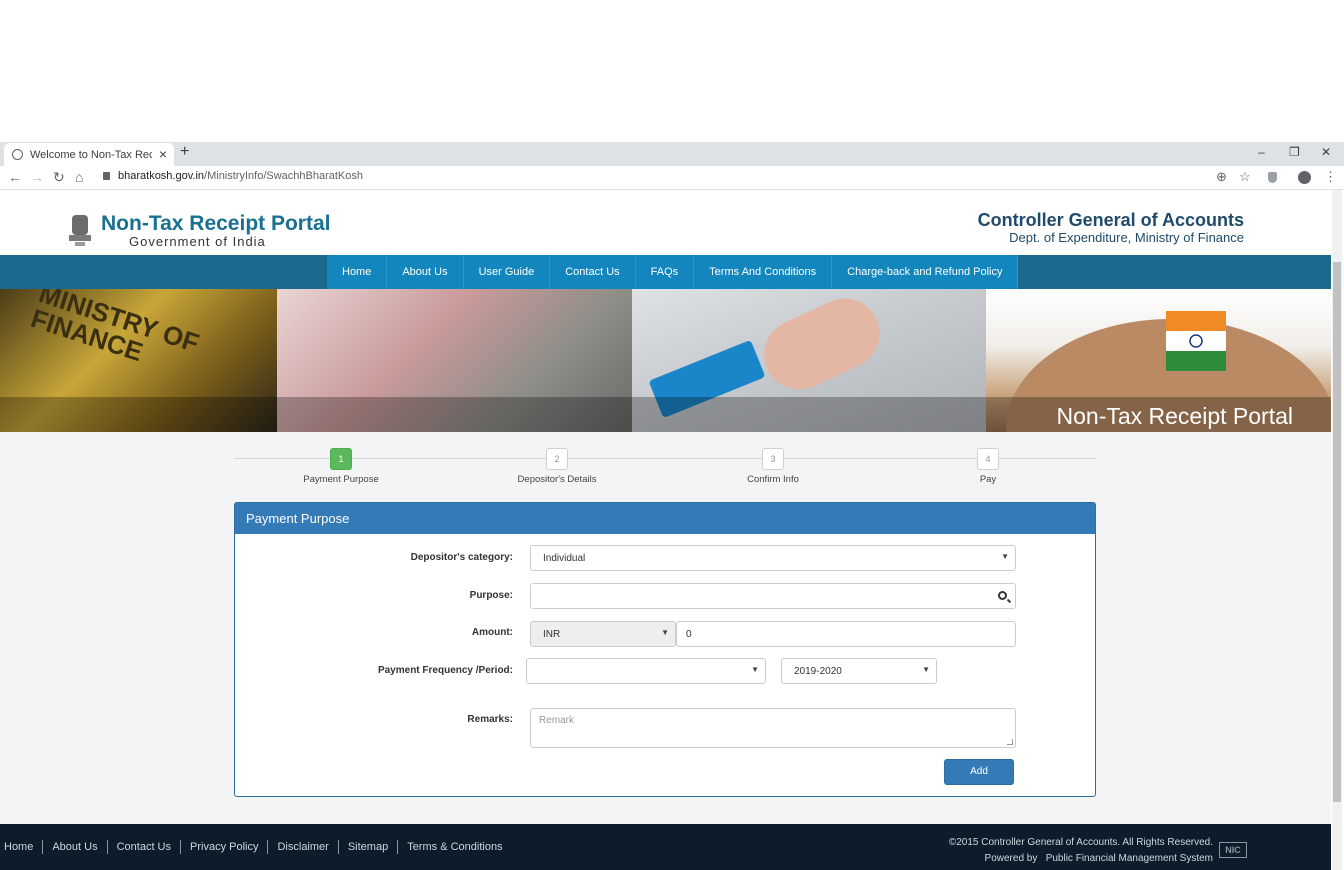 The image size is (1344, 870). I want to click on step-label: Pay, so click(988, 479).